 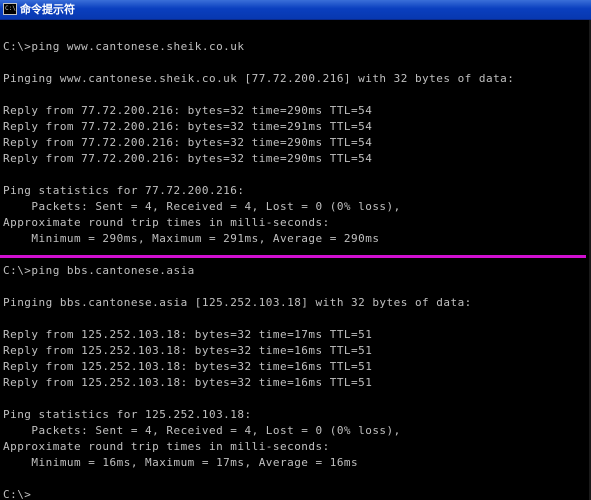 I want to click on console-line: Ping statistics for 77.72.200.216:, so click(x=124, y=190).